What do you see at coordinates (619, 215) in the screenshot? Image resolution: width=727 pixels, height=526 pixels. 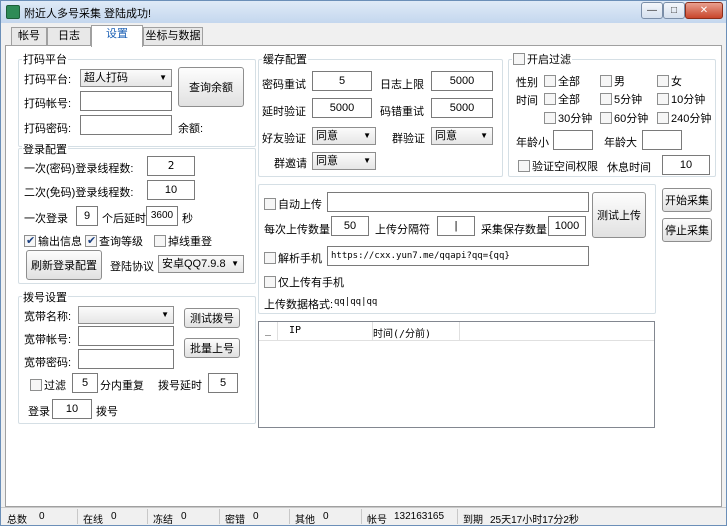 I see `test-upload-button: 测试上传` at bounding box center [619, 215].